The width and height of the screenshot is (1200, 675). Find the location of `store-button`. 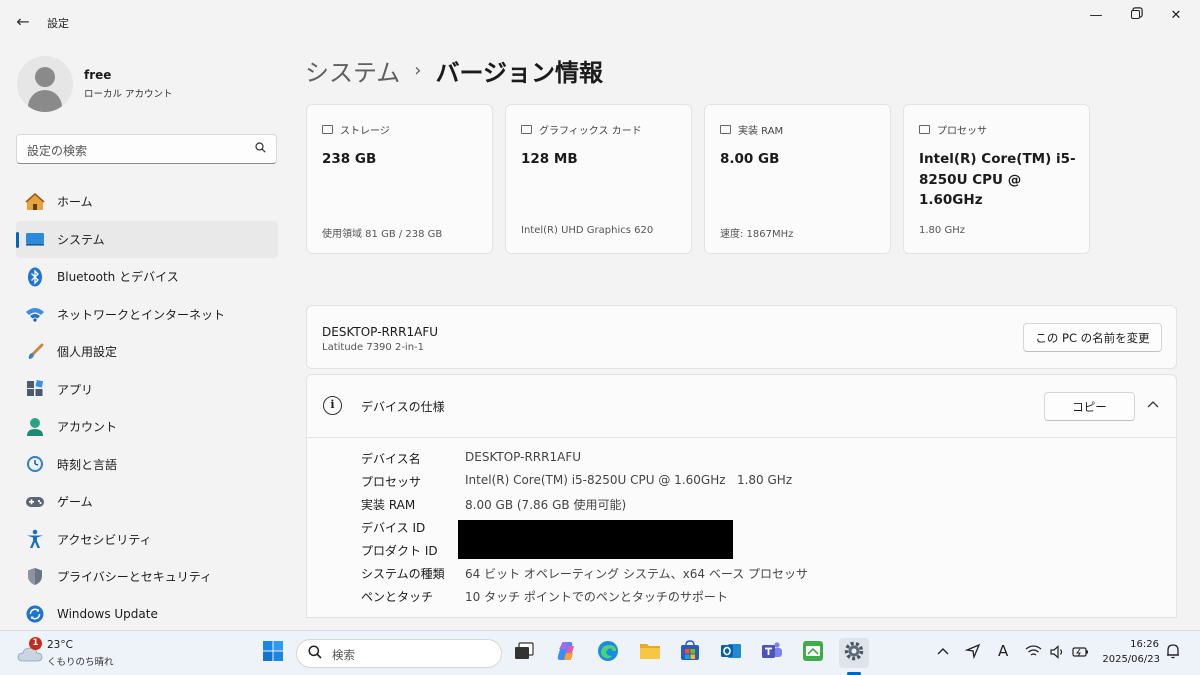

store-button is located at coordinates (690, 653).